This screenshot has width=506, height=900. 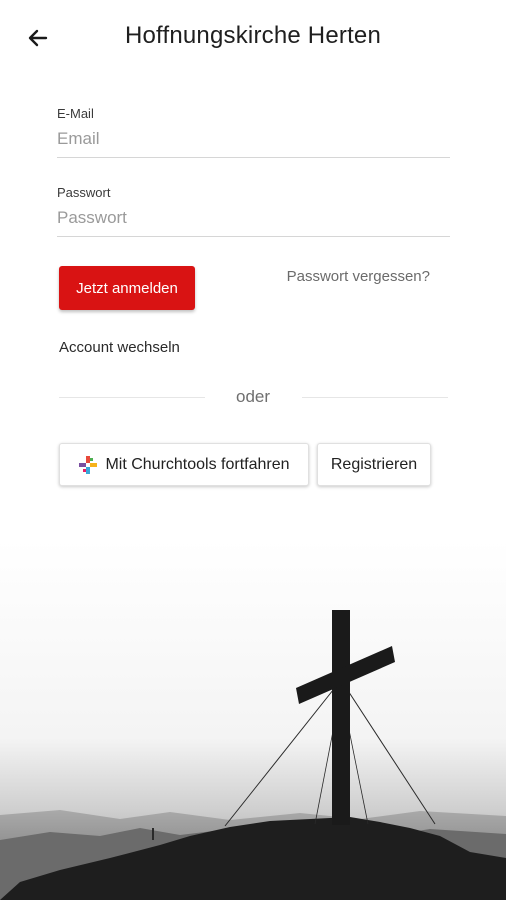 I want to click on page-title: Hoffnungskirche Herten, so click(x=253, y=35).